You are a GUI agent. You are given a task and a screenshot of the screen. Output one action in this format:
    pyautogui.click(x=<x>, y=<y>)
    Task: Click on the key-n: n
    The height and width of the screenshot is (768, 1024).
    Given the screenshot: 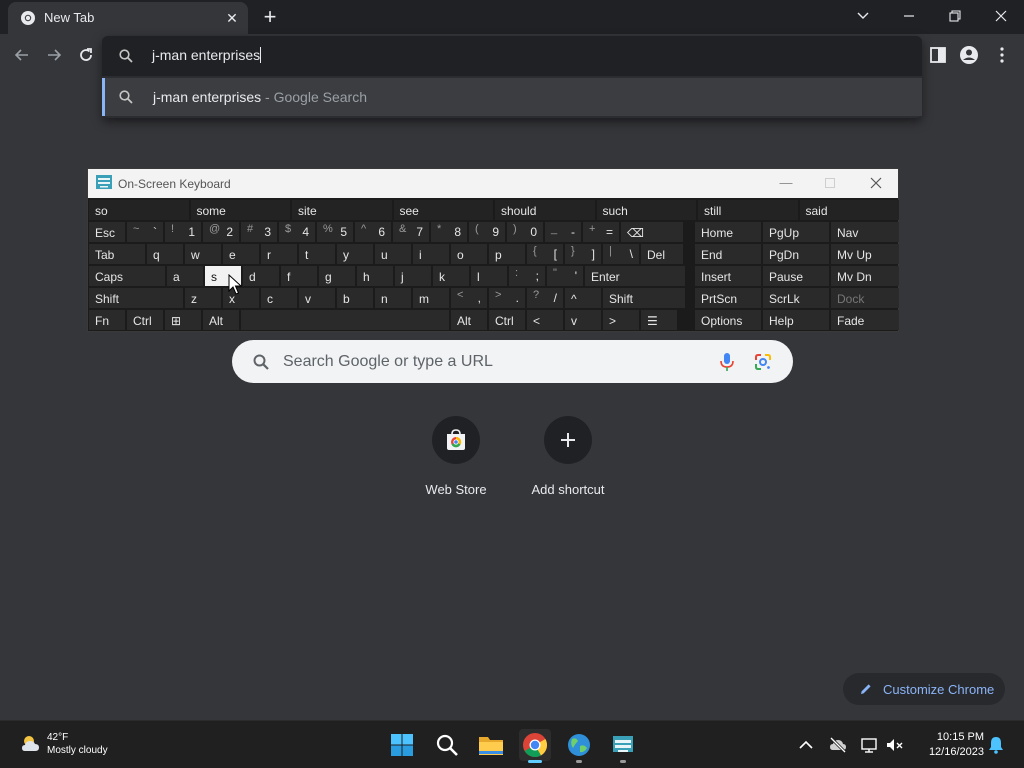 What is the action you would take?
    pyautogui.click(x=393, y=298)
    